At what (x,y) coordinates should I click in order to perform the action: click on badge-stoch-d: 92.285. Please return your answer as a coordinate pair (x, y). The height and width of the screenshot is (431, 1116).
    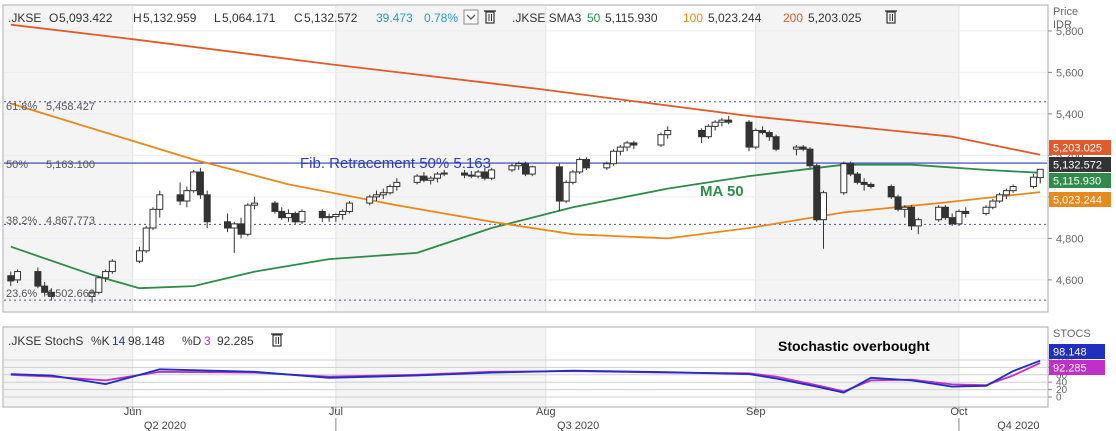
    Looking at the image, I should click on (1077, 367).